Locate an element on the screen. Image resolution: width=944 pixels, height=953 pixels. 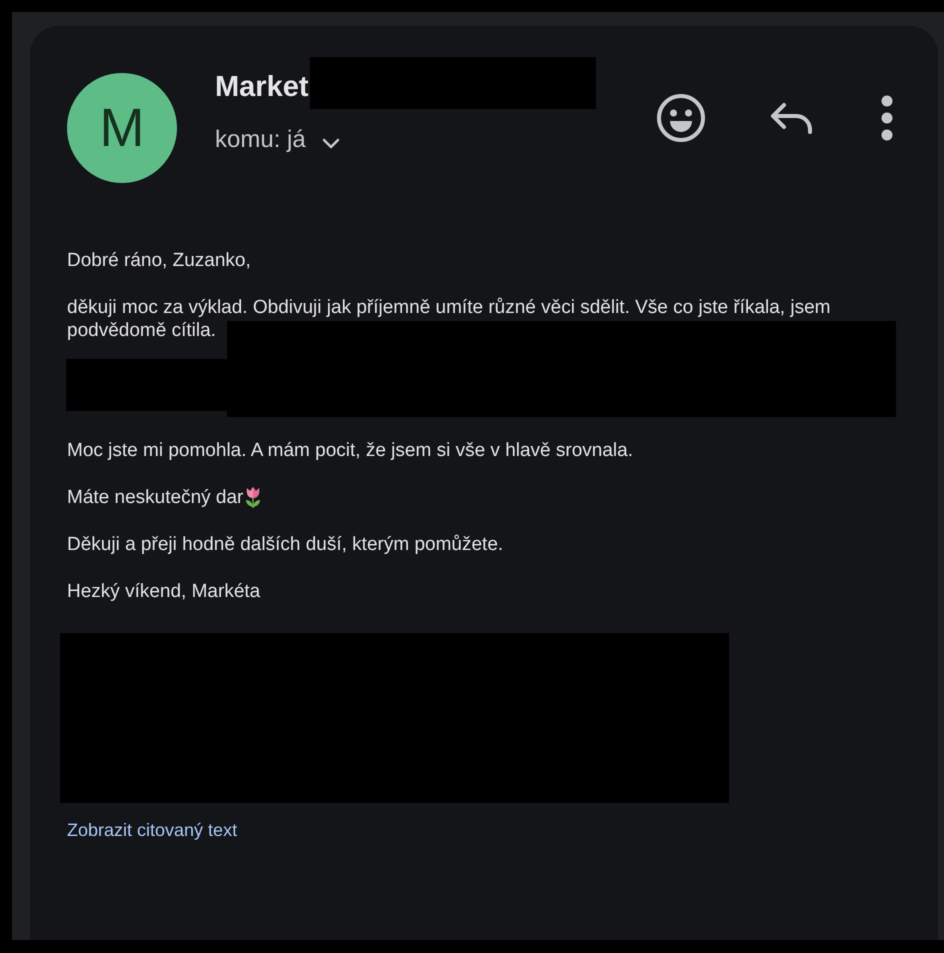
recipient-toggle: komu: já is located at coordinates (277, 140).